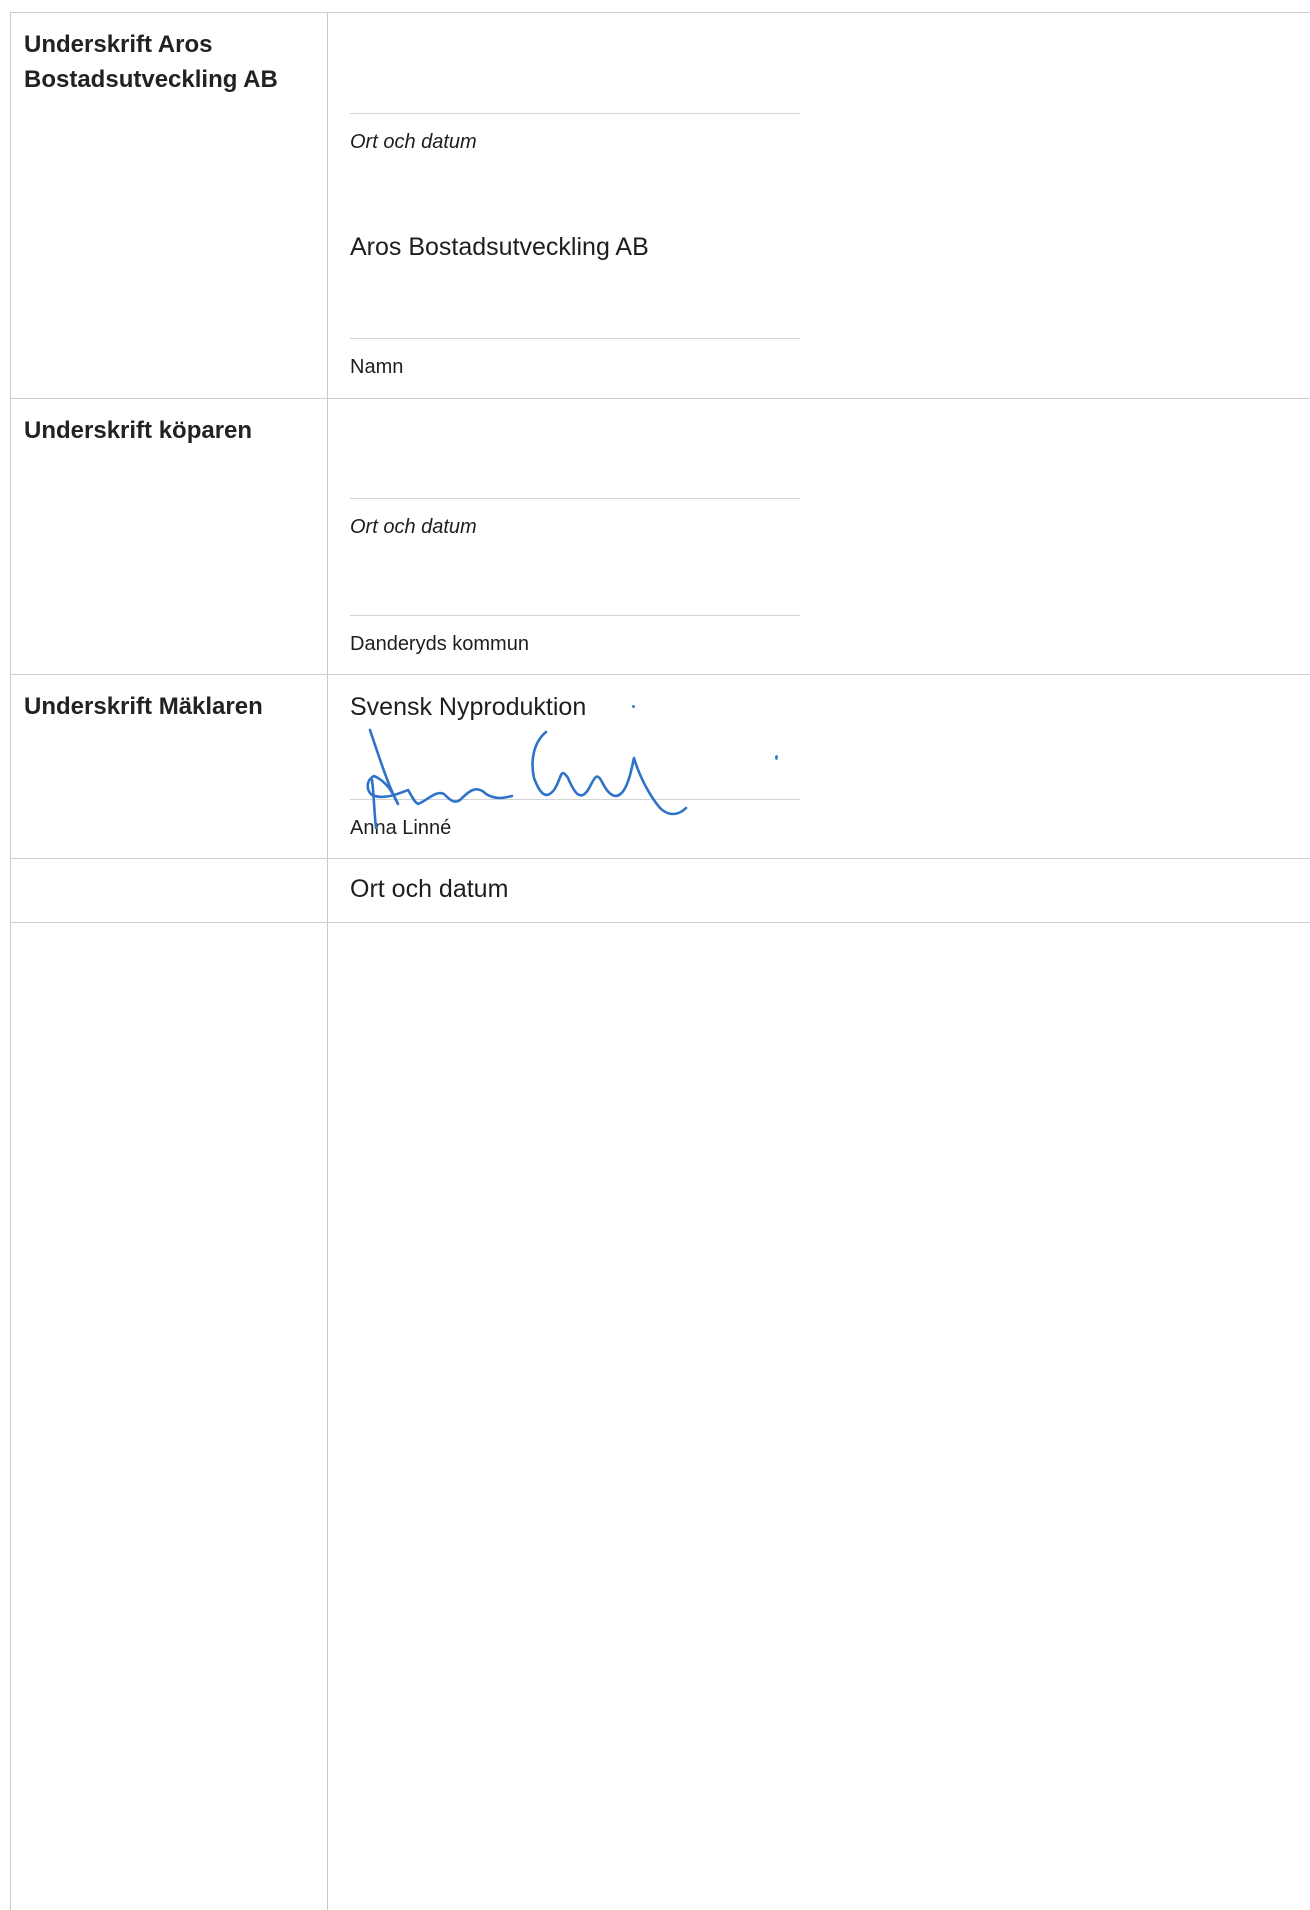 Image resolution: width=1310 pixels, height=1910 pixels. I want to click on aros-name-label: Namn, so click(377, 367).